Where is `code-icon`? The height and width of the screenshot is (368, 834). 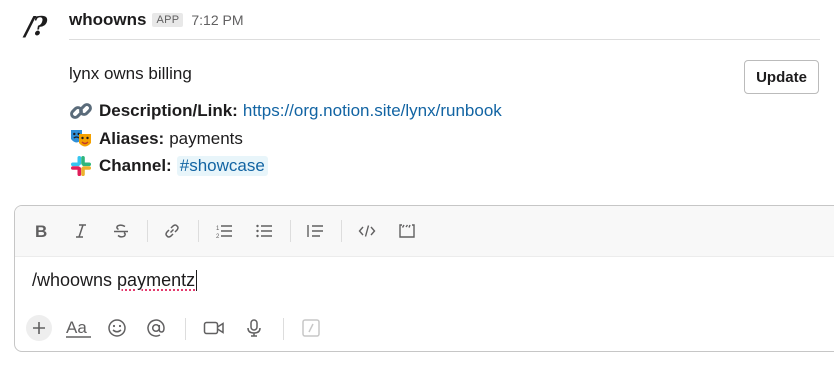 code-icon is located at coordinates (367, 231).